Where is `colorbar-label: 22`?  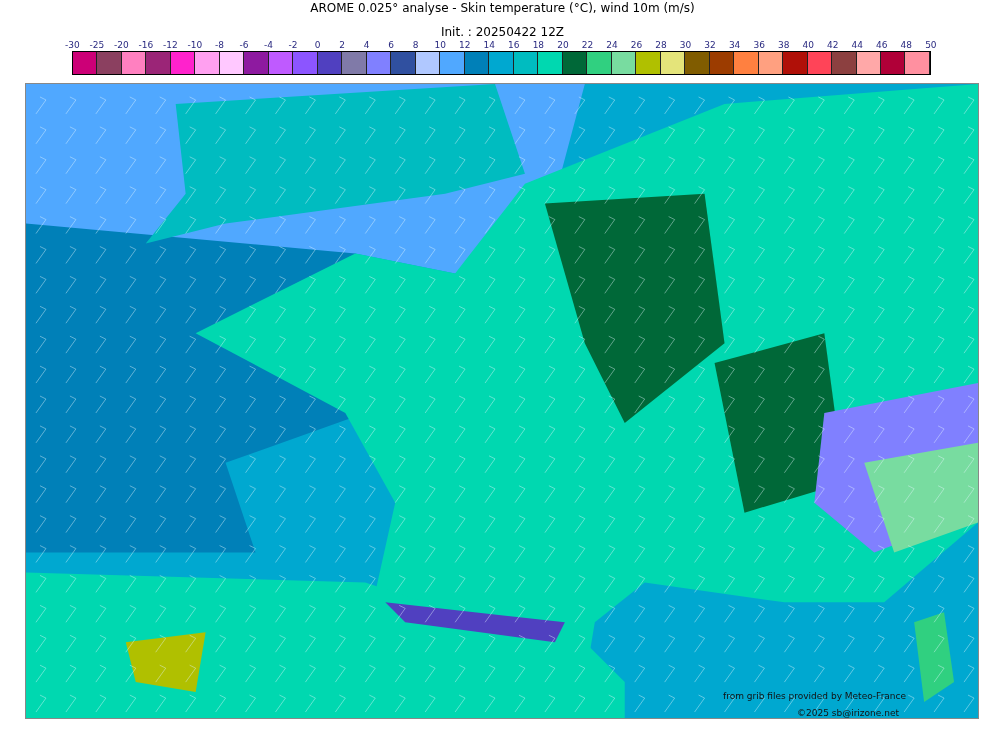 colorbar-label: 22 is located at coordinates (587, 45).